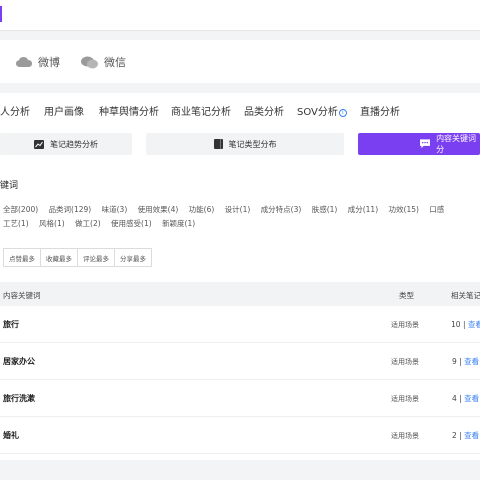 This screenshot has height=480, width=480. I want to click on count-value: 10, so click(456, 324).